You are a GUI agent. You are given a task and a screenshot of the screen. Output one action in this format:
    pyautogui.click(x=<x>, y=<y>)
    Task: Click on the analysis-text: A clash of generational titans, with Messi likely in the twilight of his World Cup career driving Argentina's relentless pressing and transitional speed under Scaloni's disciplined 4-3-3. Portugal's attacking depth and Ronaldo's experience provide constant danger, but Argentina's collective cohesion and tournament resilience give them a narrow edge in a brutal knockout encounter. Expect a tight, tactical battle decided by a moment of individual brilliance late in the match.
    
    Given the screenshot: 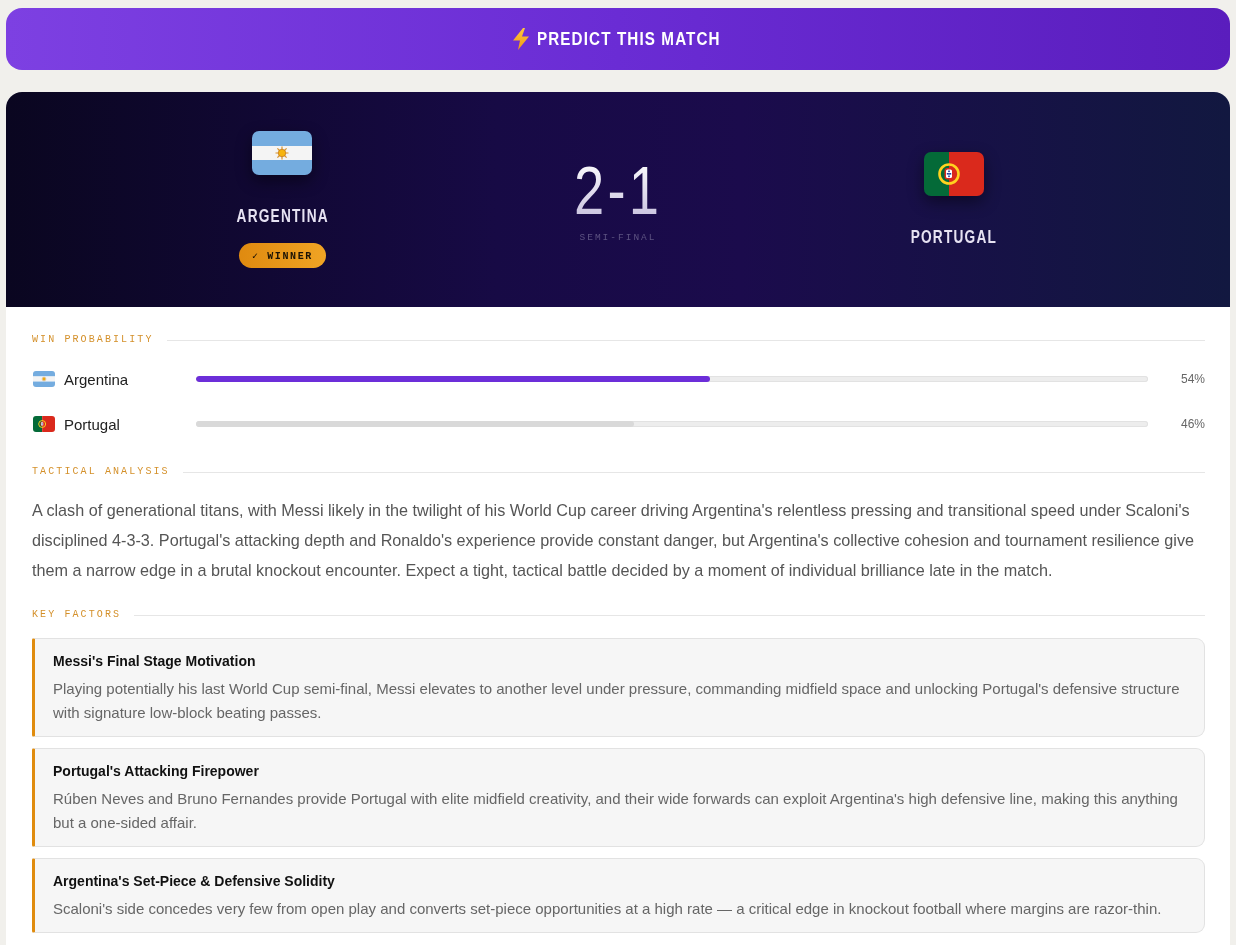 What is the action you would take?
    pyautogui.click(x=613, y=540)
    